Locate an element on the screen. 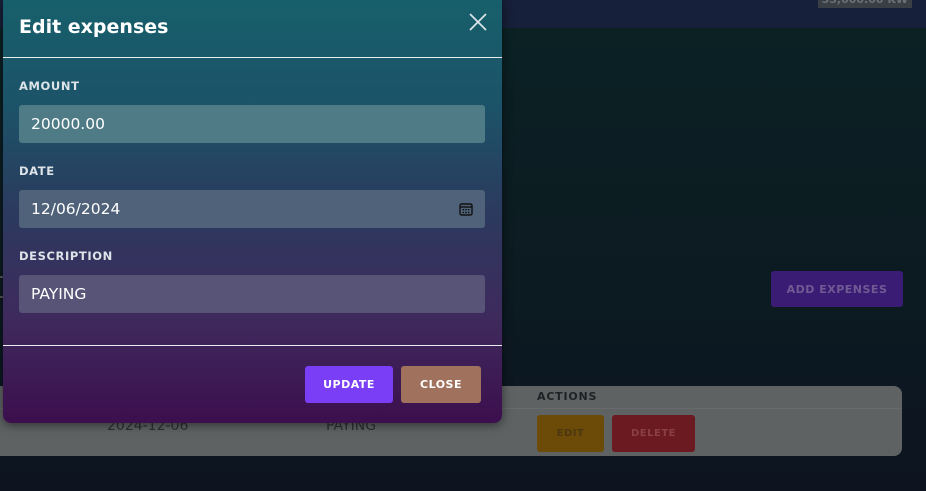 The width and height of the screenshot is (926, 491). close-icon is located at coordinates (478, 22).